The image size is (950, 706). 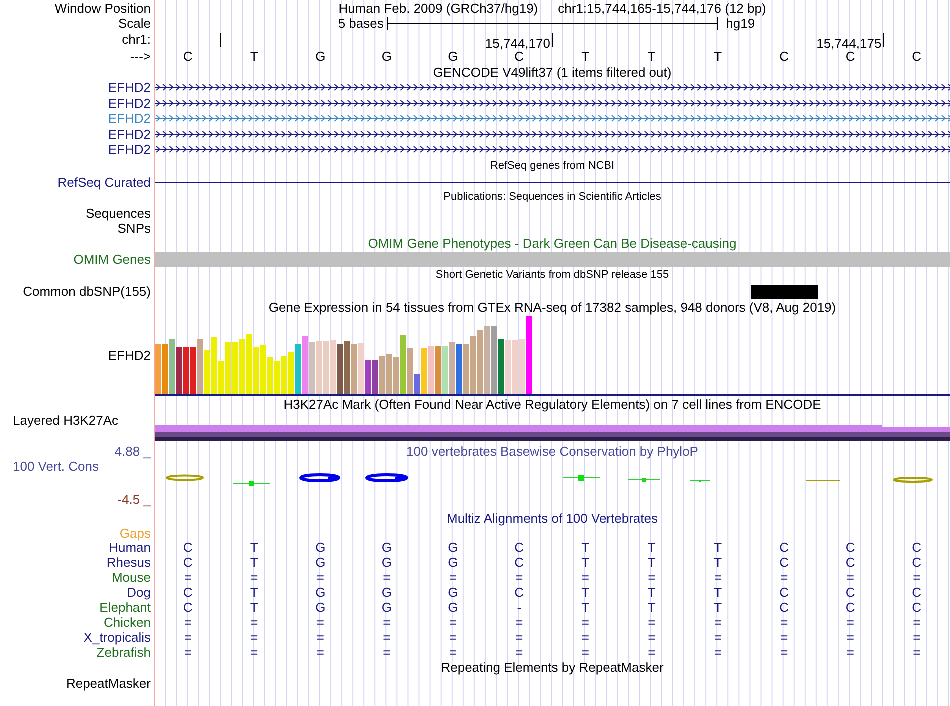 What do you see at coordinates (740, 23) in the screenshot?
I see `assembly-text: hg19` at bounding box center [740, 23].